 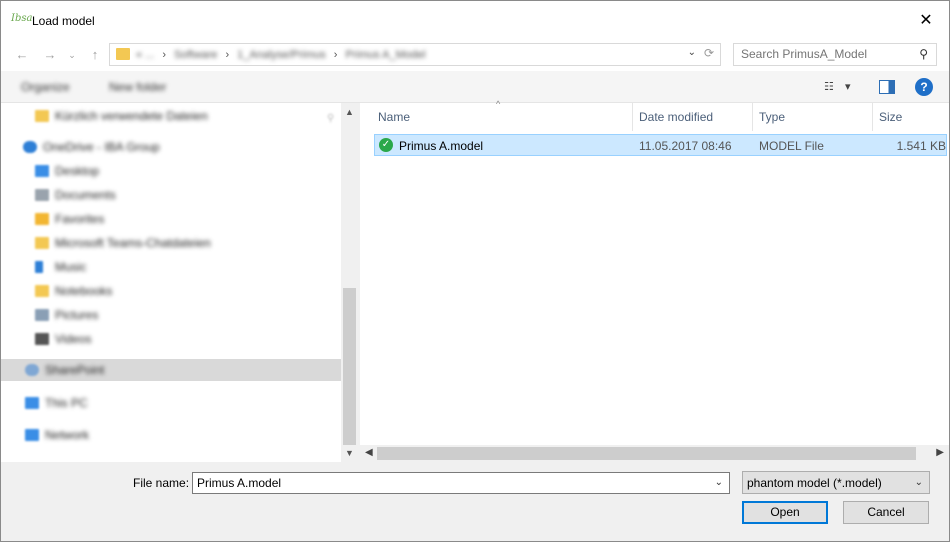 I want to click on back-button: ←, so click(x=22, y=55).